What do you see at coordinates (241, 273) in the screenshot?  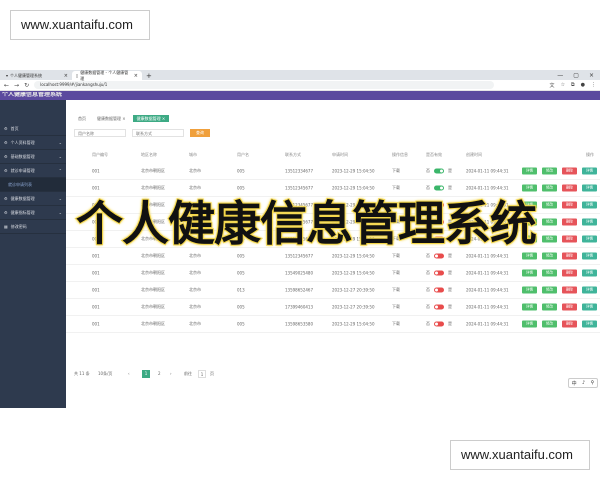 I see `table-cell: 005` at bounding box center [241, 273].